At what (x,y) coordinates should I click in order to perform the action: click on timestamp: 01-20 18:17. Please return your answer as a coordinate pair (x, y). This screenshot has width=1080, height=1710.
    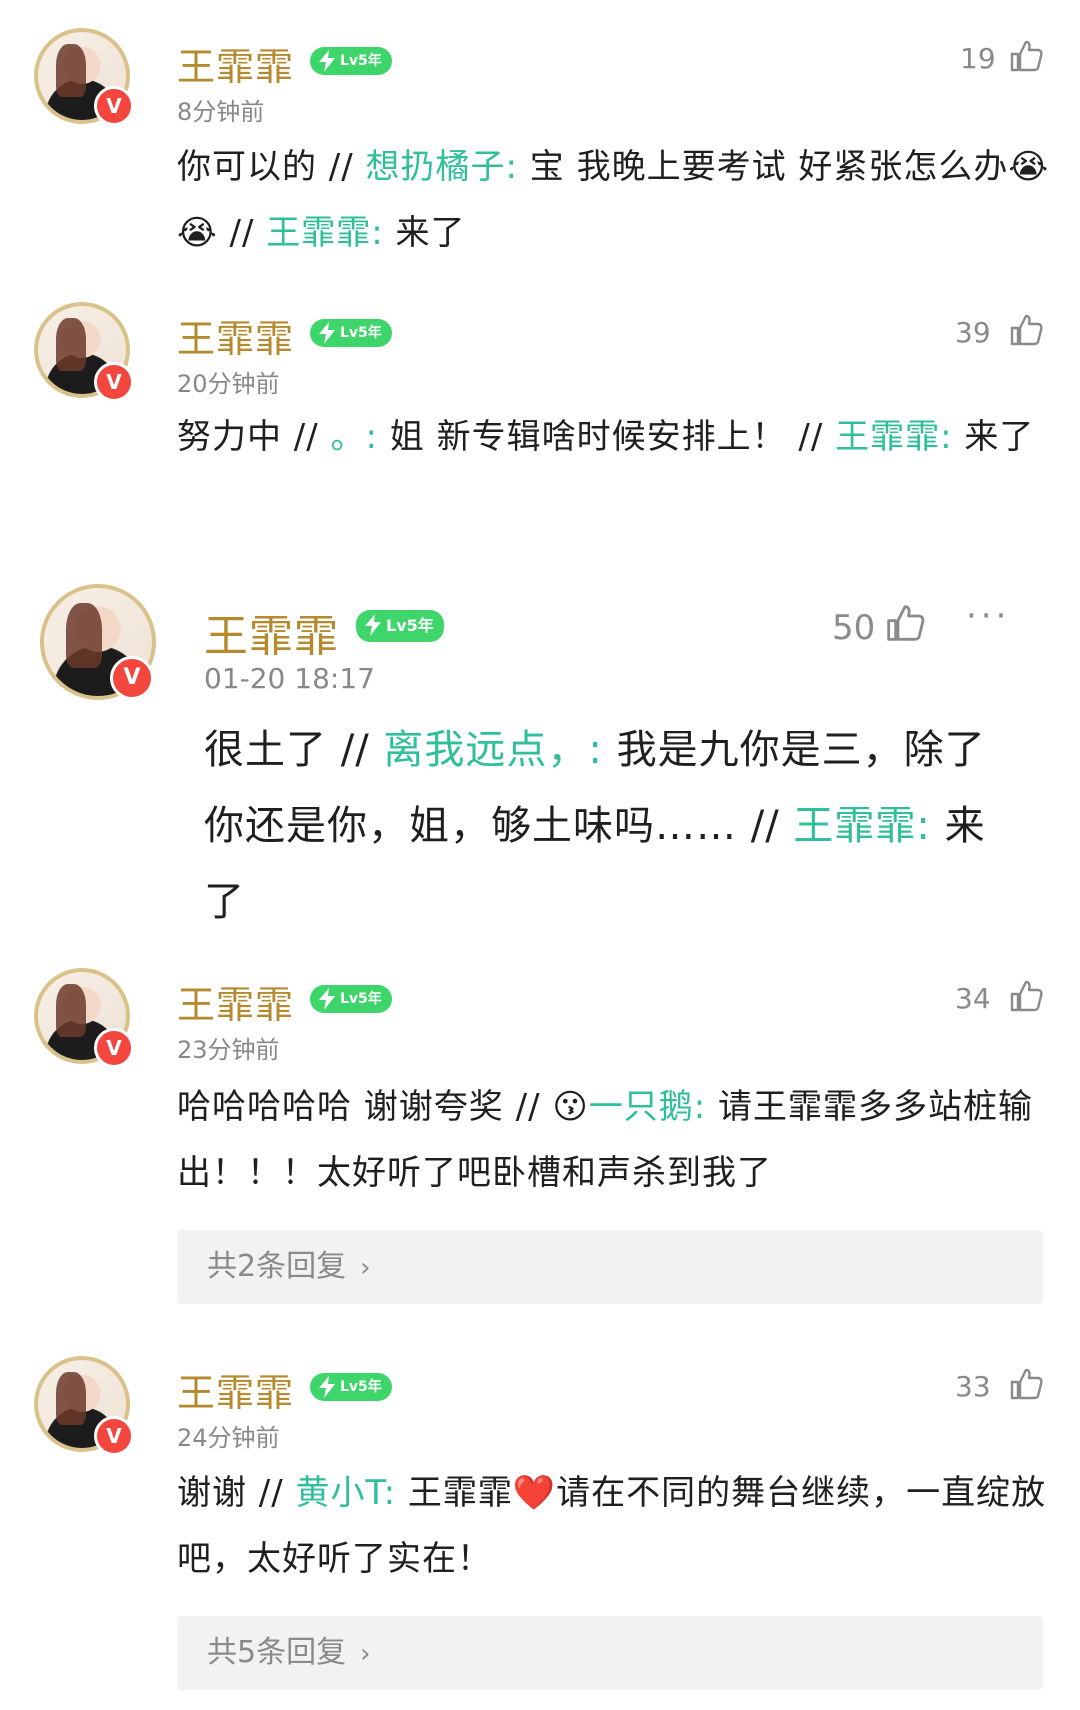
    Looking at the image, I should click on (289, 678).